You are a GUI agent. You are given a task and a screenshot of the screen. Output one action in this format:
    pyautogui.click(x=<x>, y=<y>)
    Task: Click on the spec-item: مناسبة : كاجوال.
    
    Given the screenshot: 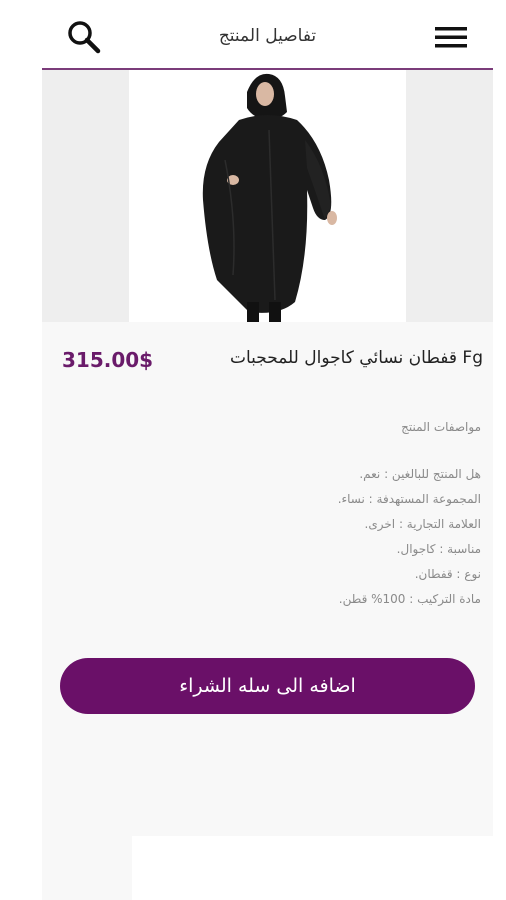 What is the action you would take?
    pyautogui.click(x=438, y=549)
    